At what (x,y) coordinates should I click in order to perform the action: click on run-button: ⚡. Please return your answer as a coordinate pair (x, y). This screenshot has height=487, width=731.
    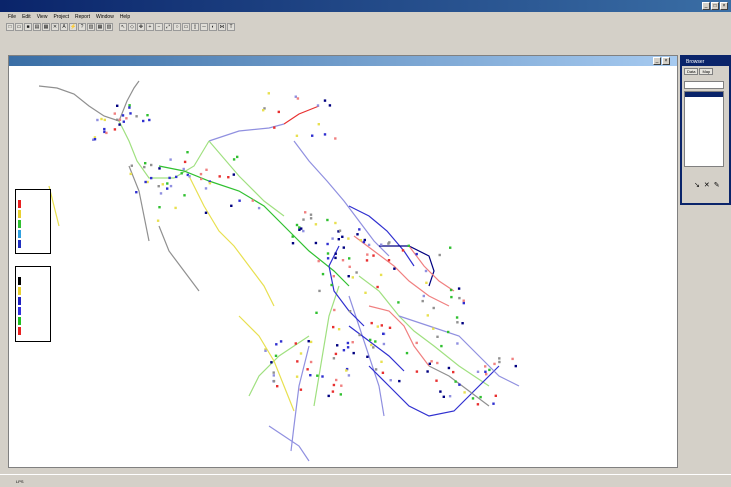
    Looking at the image, I should click on (73, 26).